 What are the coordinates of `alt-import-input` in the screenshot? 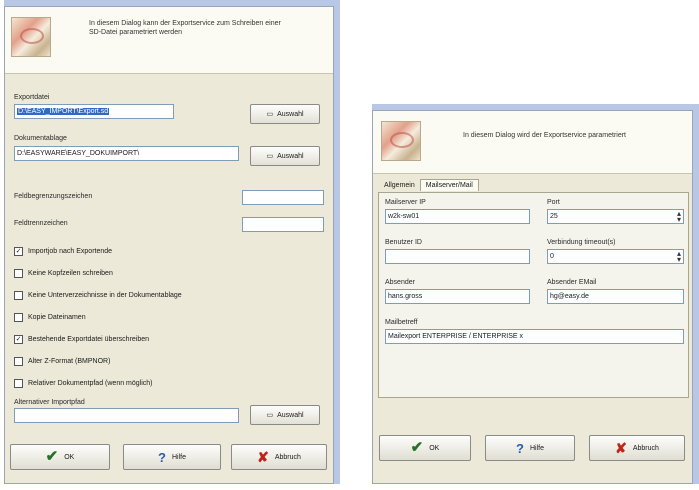 It's located at (126, 415).